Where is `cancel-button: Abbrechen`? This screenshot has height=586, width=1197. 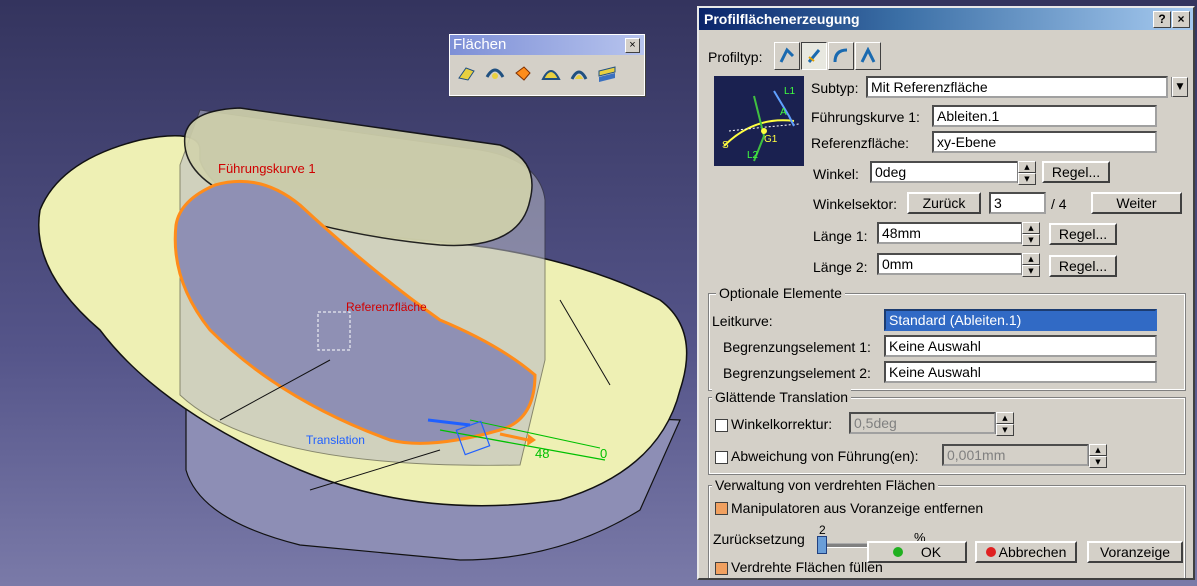 cancel-button: Abbrechen is located at coordinates (1026, 552).